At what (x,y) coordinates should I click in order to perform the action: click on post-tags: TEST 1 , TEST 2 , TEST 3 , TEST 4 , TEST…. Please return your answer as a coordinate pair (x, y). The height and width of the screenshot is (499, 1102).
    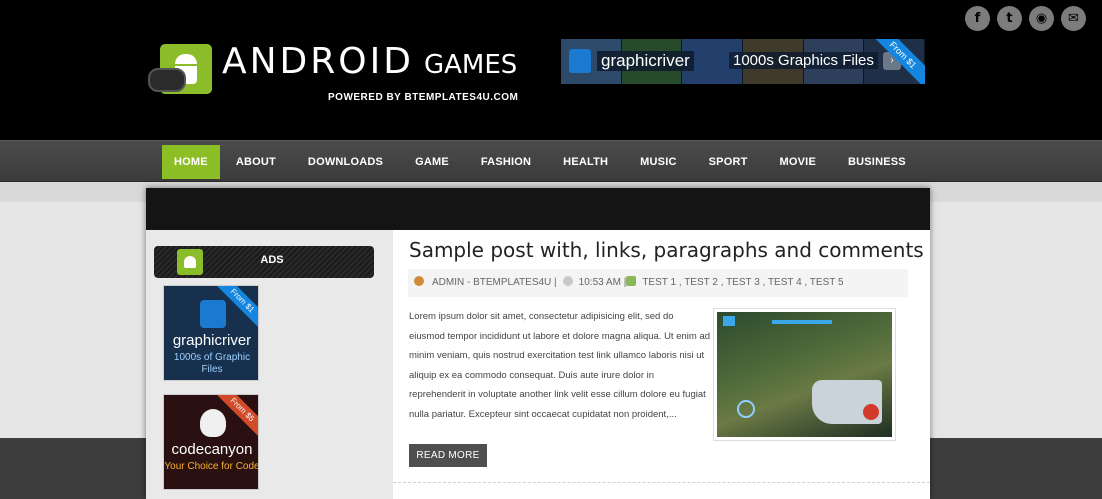
    Looking at the image, I should click on (742, 282).